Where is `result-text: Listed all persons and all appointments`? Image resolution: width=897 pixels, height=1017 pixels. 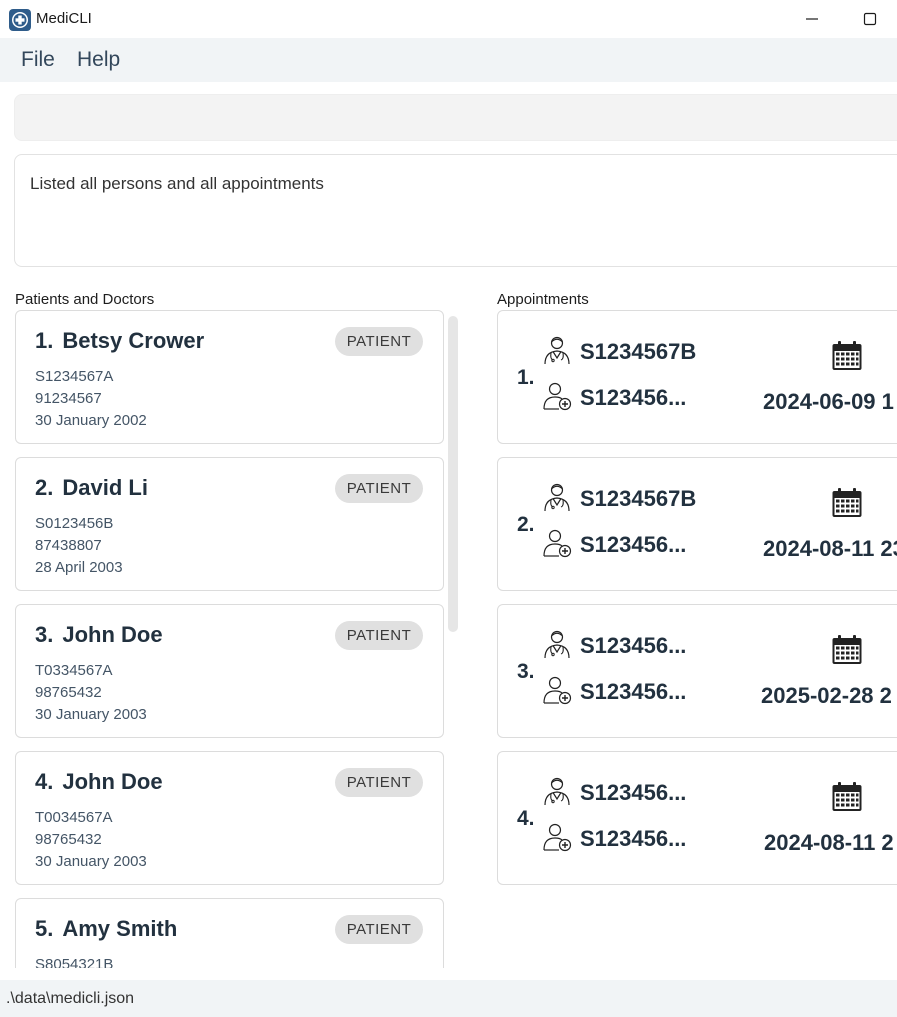 result-text: Listed all persons and all appointments is located at coordinates (177, 183).